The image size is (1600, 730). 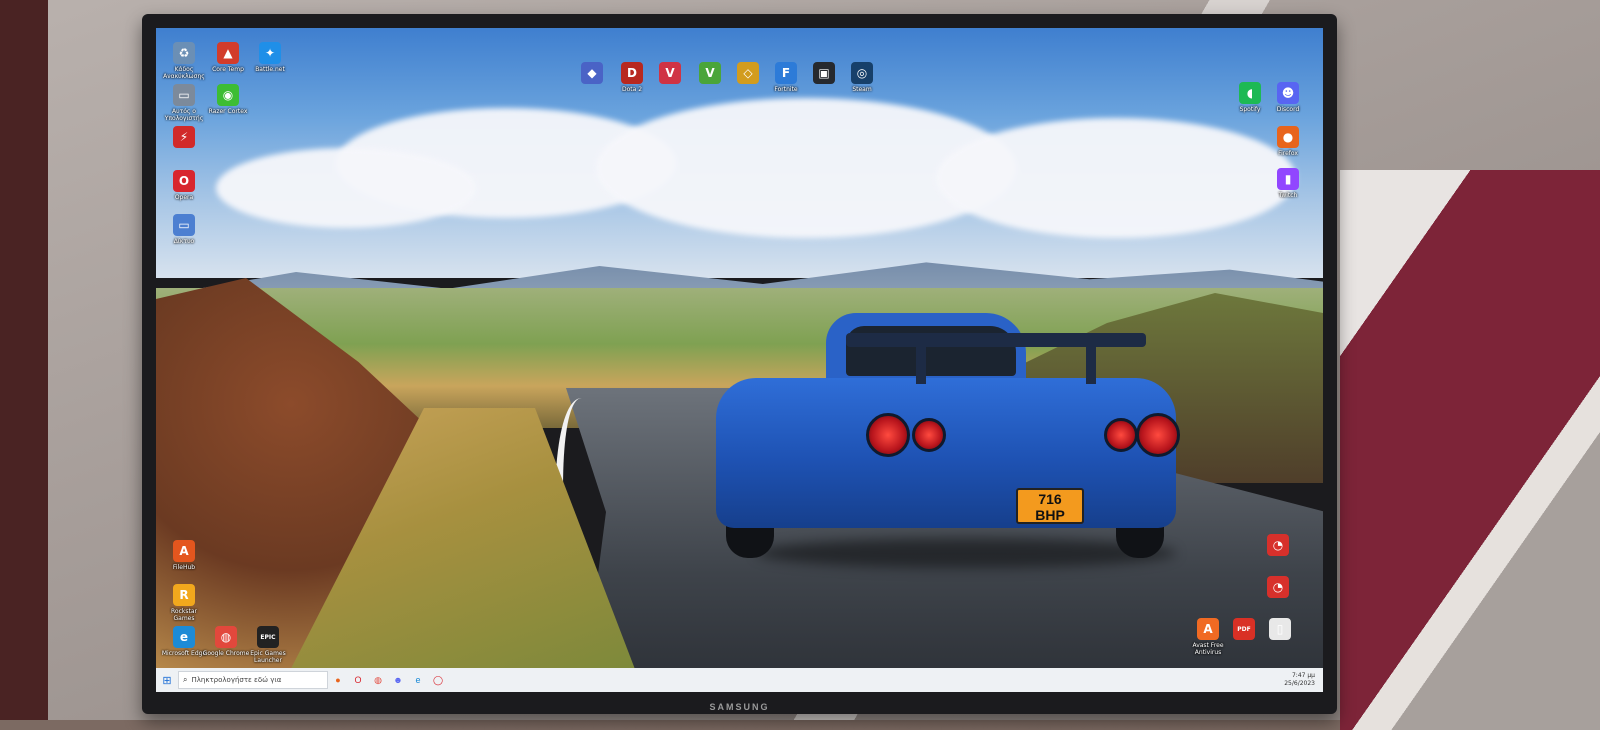 I want to click on firefox-icon: ●, so click(x=1288, y=137).